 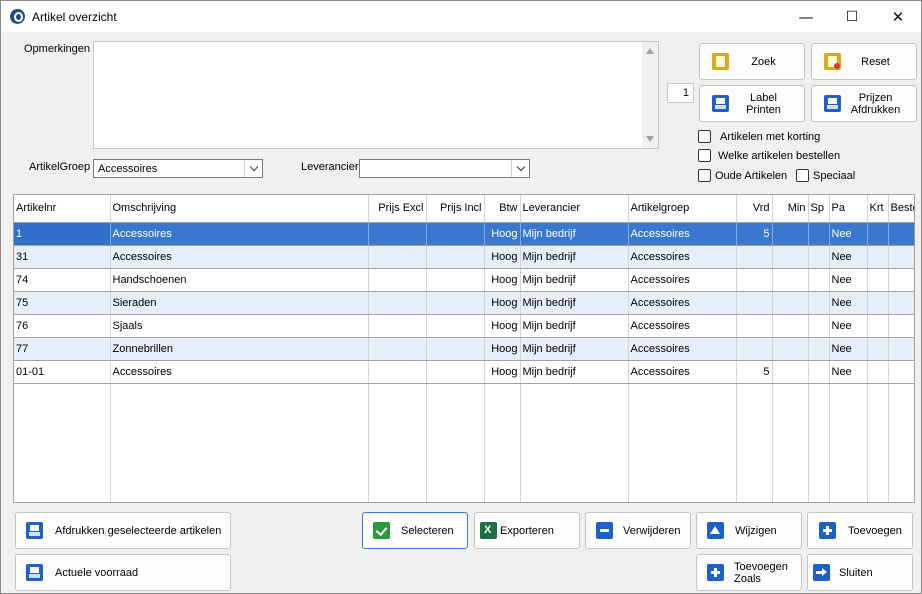 What do you see at coordinates (715, 530) in the screenshot?
I see `edit-triangle-icon` at bounding box center [715, 530].